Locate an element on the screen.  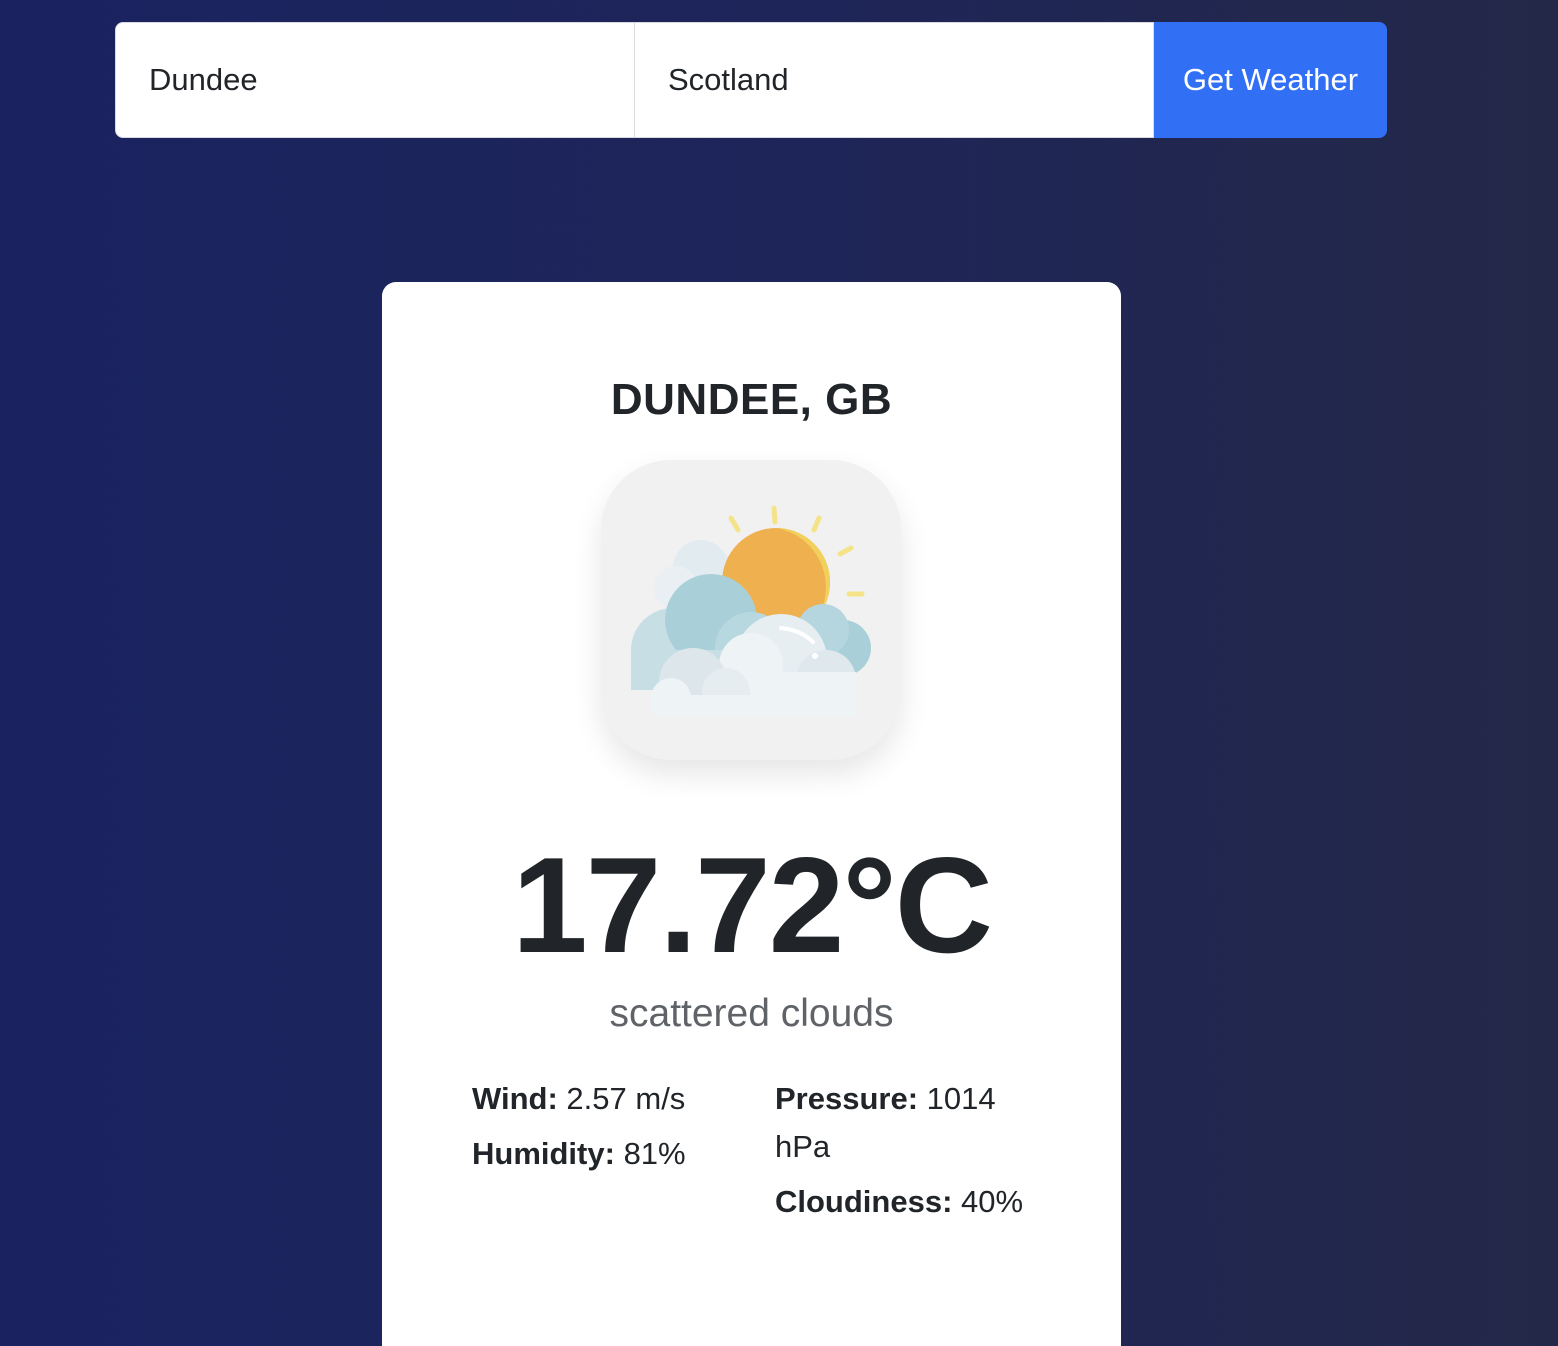
wind-label: Wind: is located at coordinates (515, 1098).